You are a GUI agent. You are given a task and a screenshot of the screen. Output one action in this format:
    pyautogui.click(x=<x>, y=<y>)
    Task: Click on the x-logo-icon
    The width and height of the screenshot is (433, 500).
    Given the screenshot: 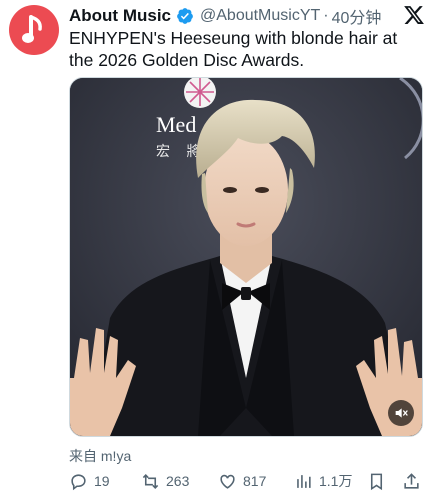 What is the action you would take?
    pyautogui.click(x=414, y=15)
    